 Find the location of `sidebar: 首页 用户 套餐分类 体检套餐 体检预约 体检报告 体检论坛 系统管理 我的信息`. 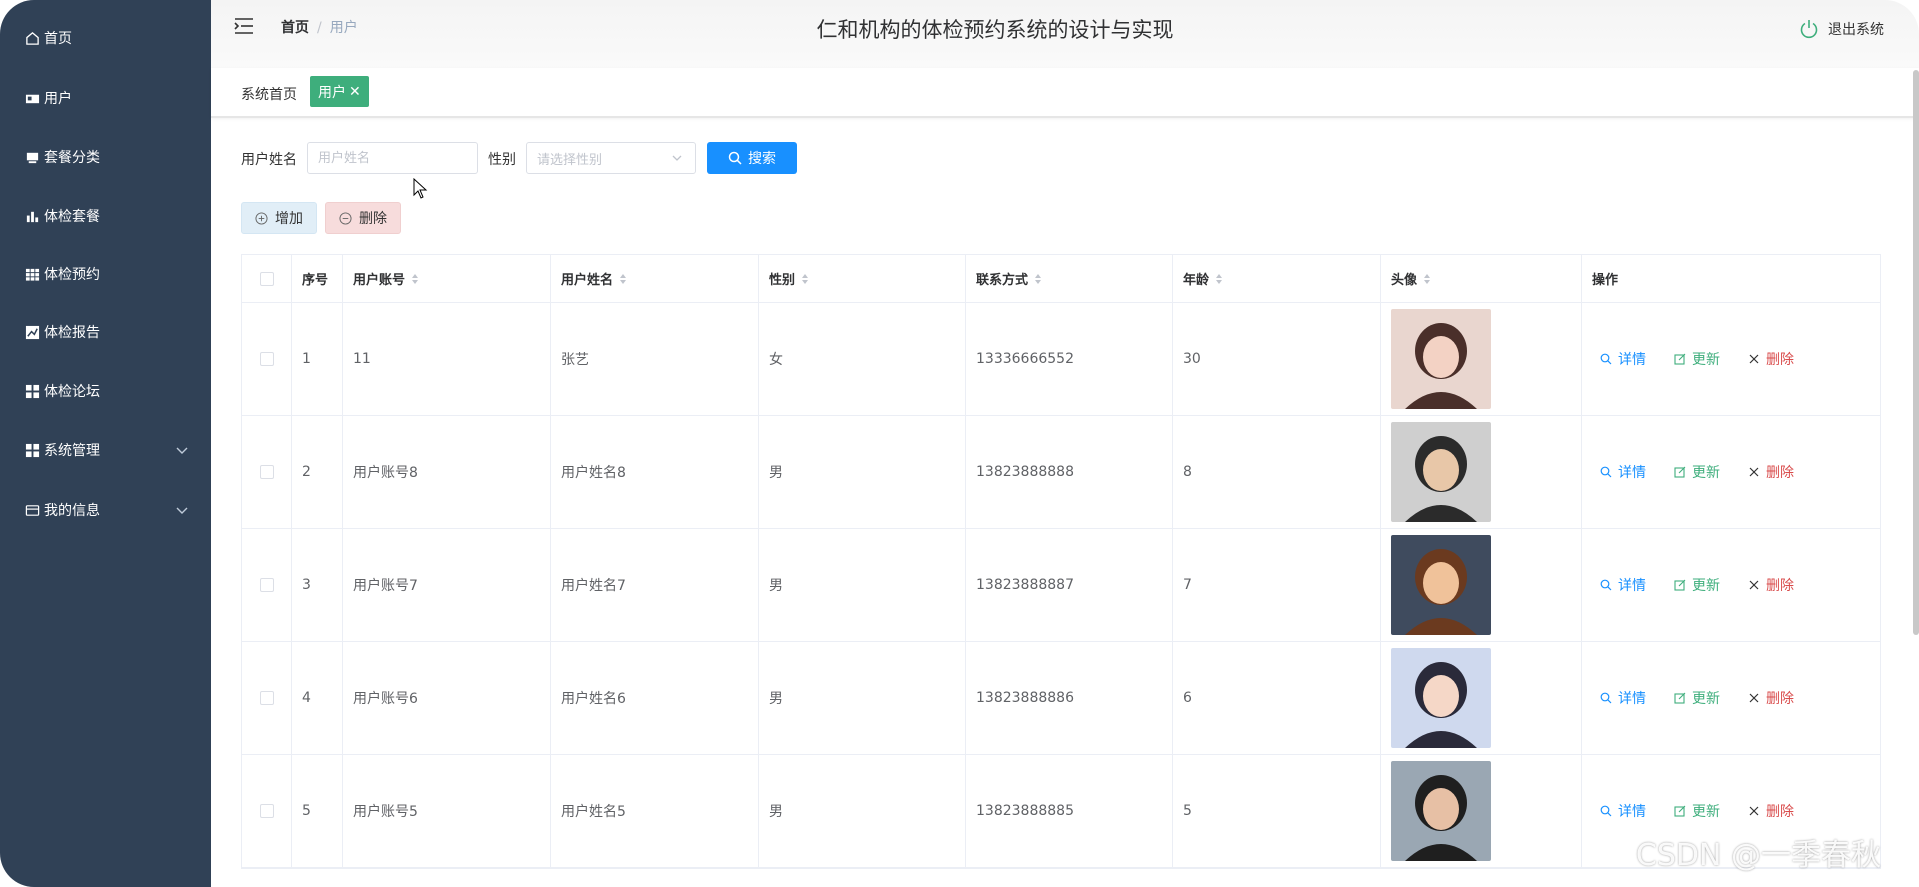

sidebar: 首页 用户 套餐分类 体检套餐 体检预约 体检报告 体检论坛 系统管理 我的信息 is located at coordinates (105, 443).